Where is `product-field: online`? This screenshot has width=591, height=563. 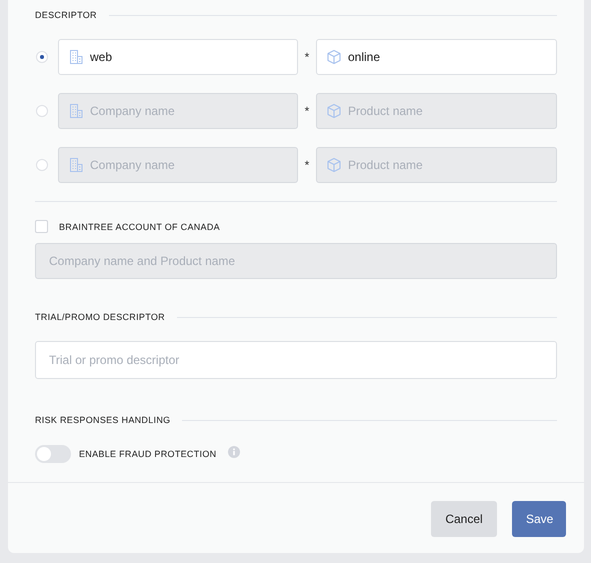
product-field: online is located at coordinates (436, 57).